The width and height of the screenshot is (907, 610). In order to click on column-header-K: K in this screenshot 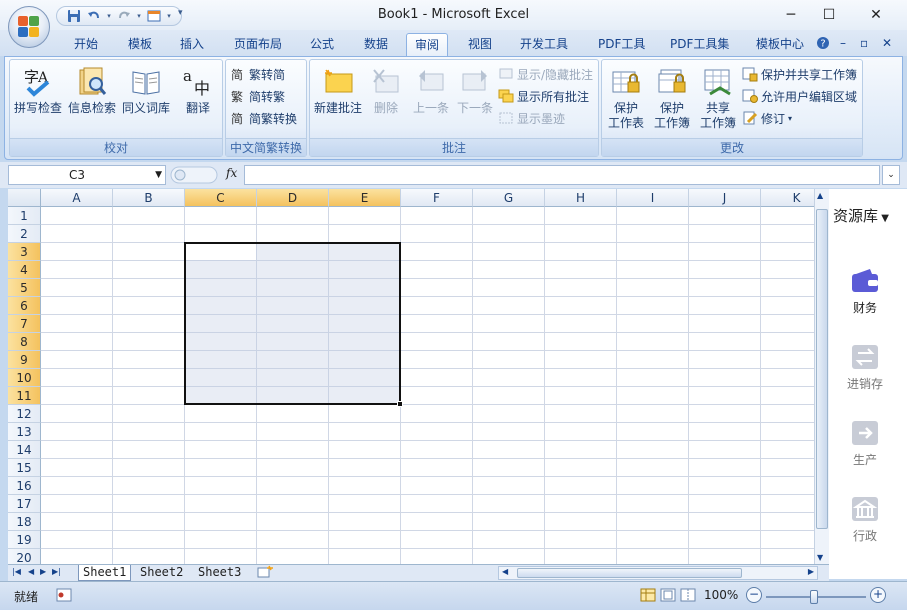, I will do `click(787, 198)`.